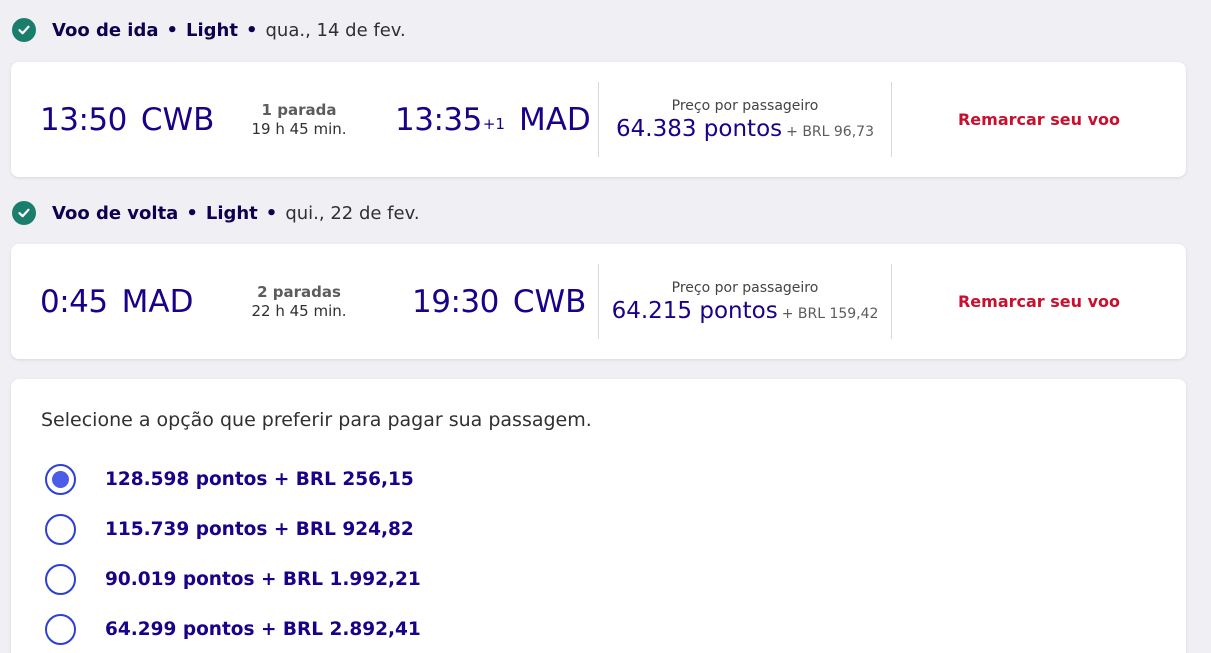 This screenshot has height=653, width=1211. Describe the element at coordinates (299, 109) in the screenshot. I see `stops-count: 1 parada` at that location.